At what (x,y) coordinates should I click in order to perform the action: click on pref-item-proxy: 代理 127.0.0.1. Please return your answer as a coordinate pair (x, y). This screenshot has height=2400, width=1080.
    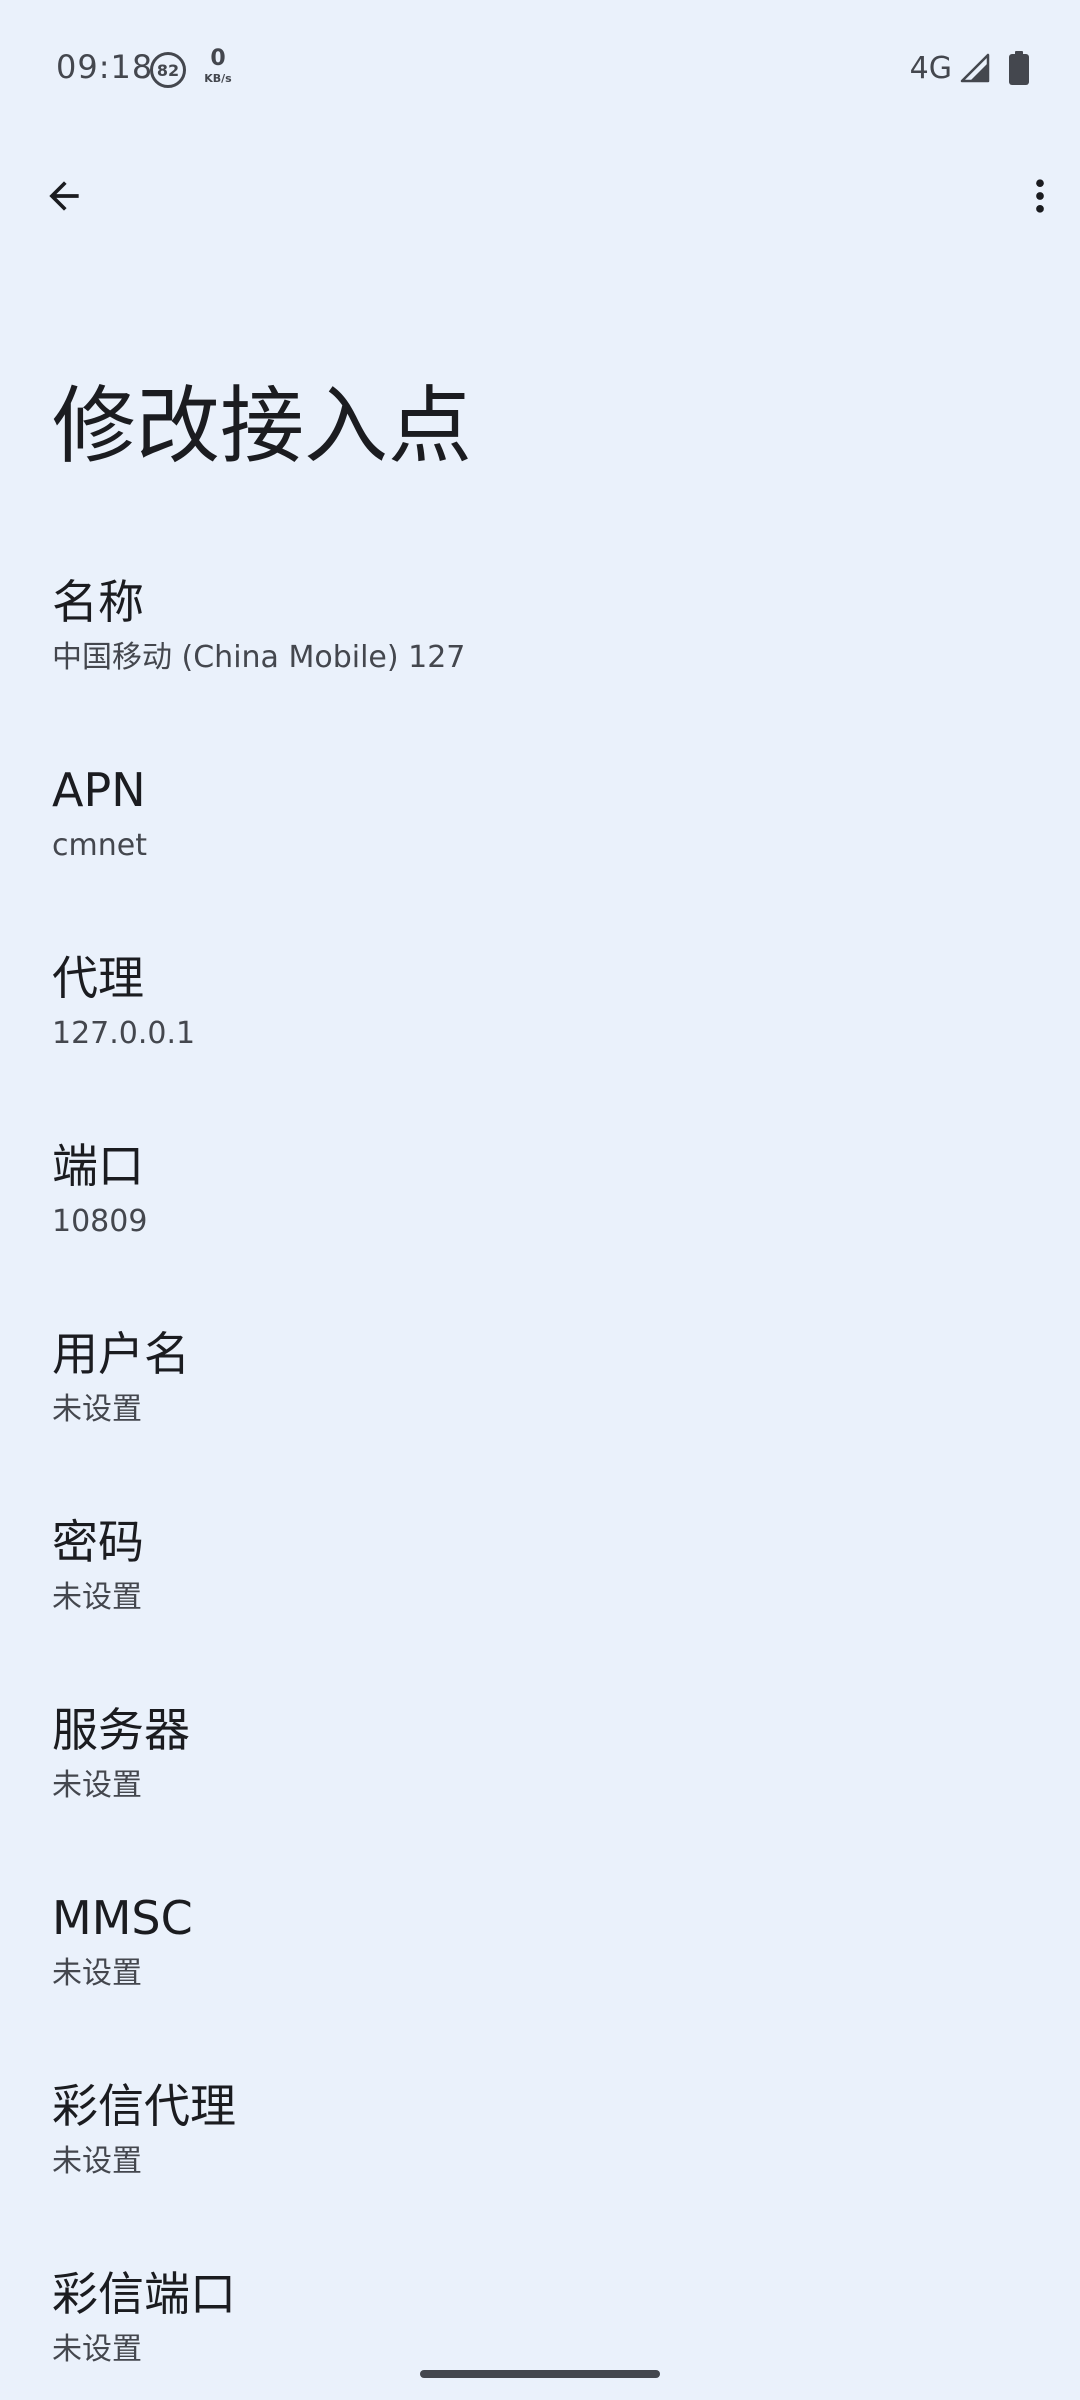
    Looking at the image, I should click on (540, 1022).